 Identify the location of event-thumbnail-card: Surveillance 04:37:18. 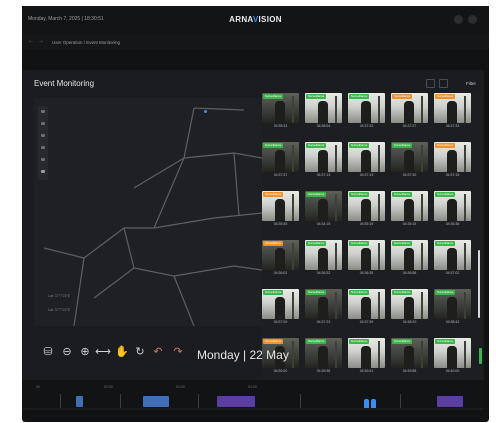
(452, 161).